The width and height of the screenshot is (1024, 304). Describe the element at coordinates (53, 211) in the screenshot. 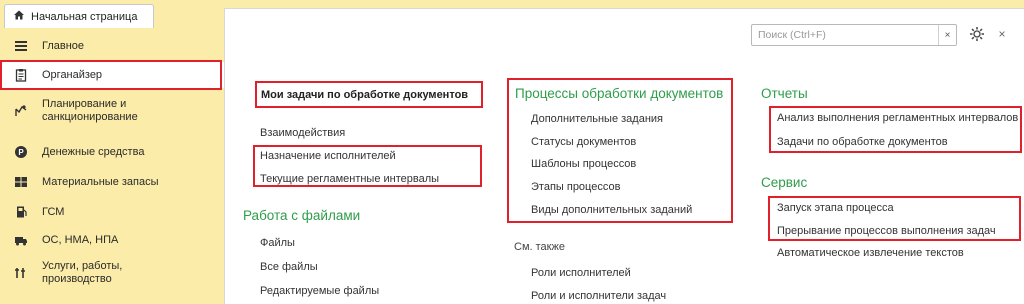

I see `sidebar-item-label: ГСМ` at that location.